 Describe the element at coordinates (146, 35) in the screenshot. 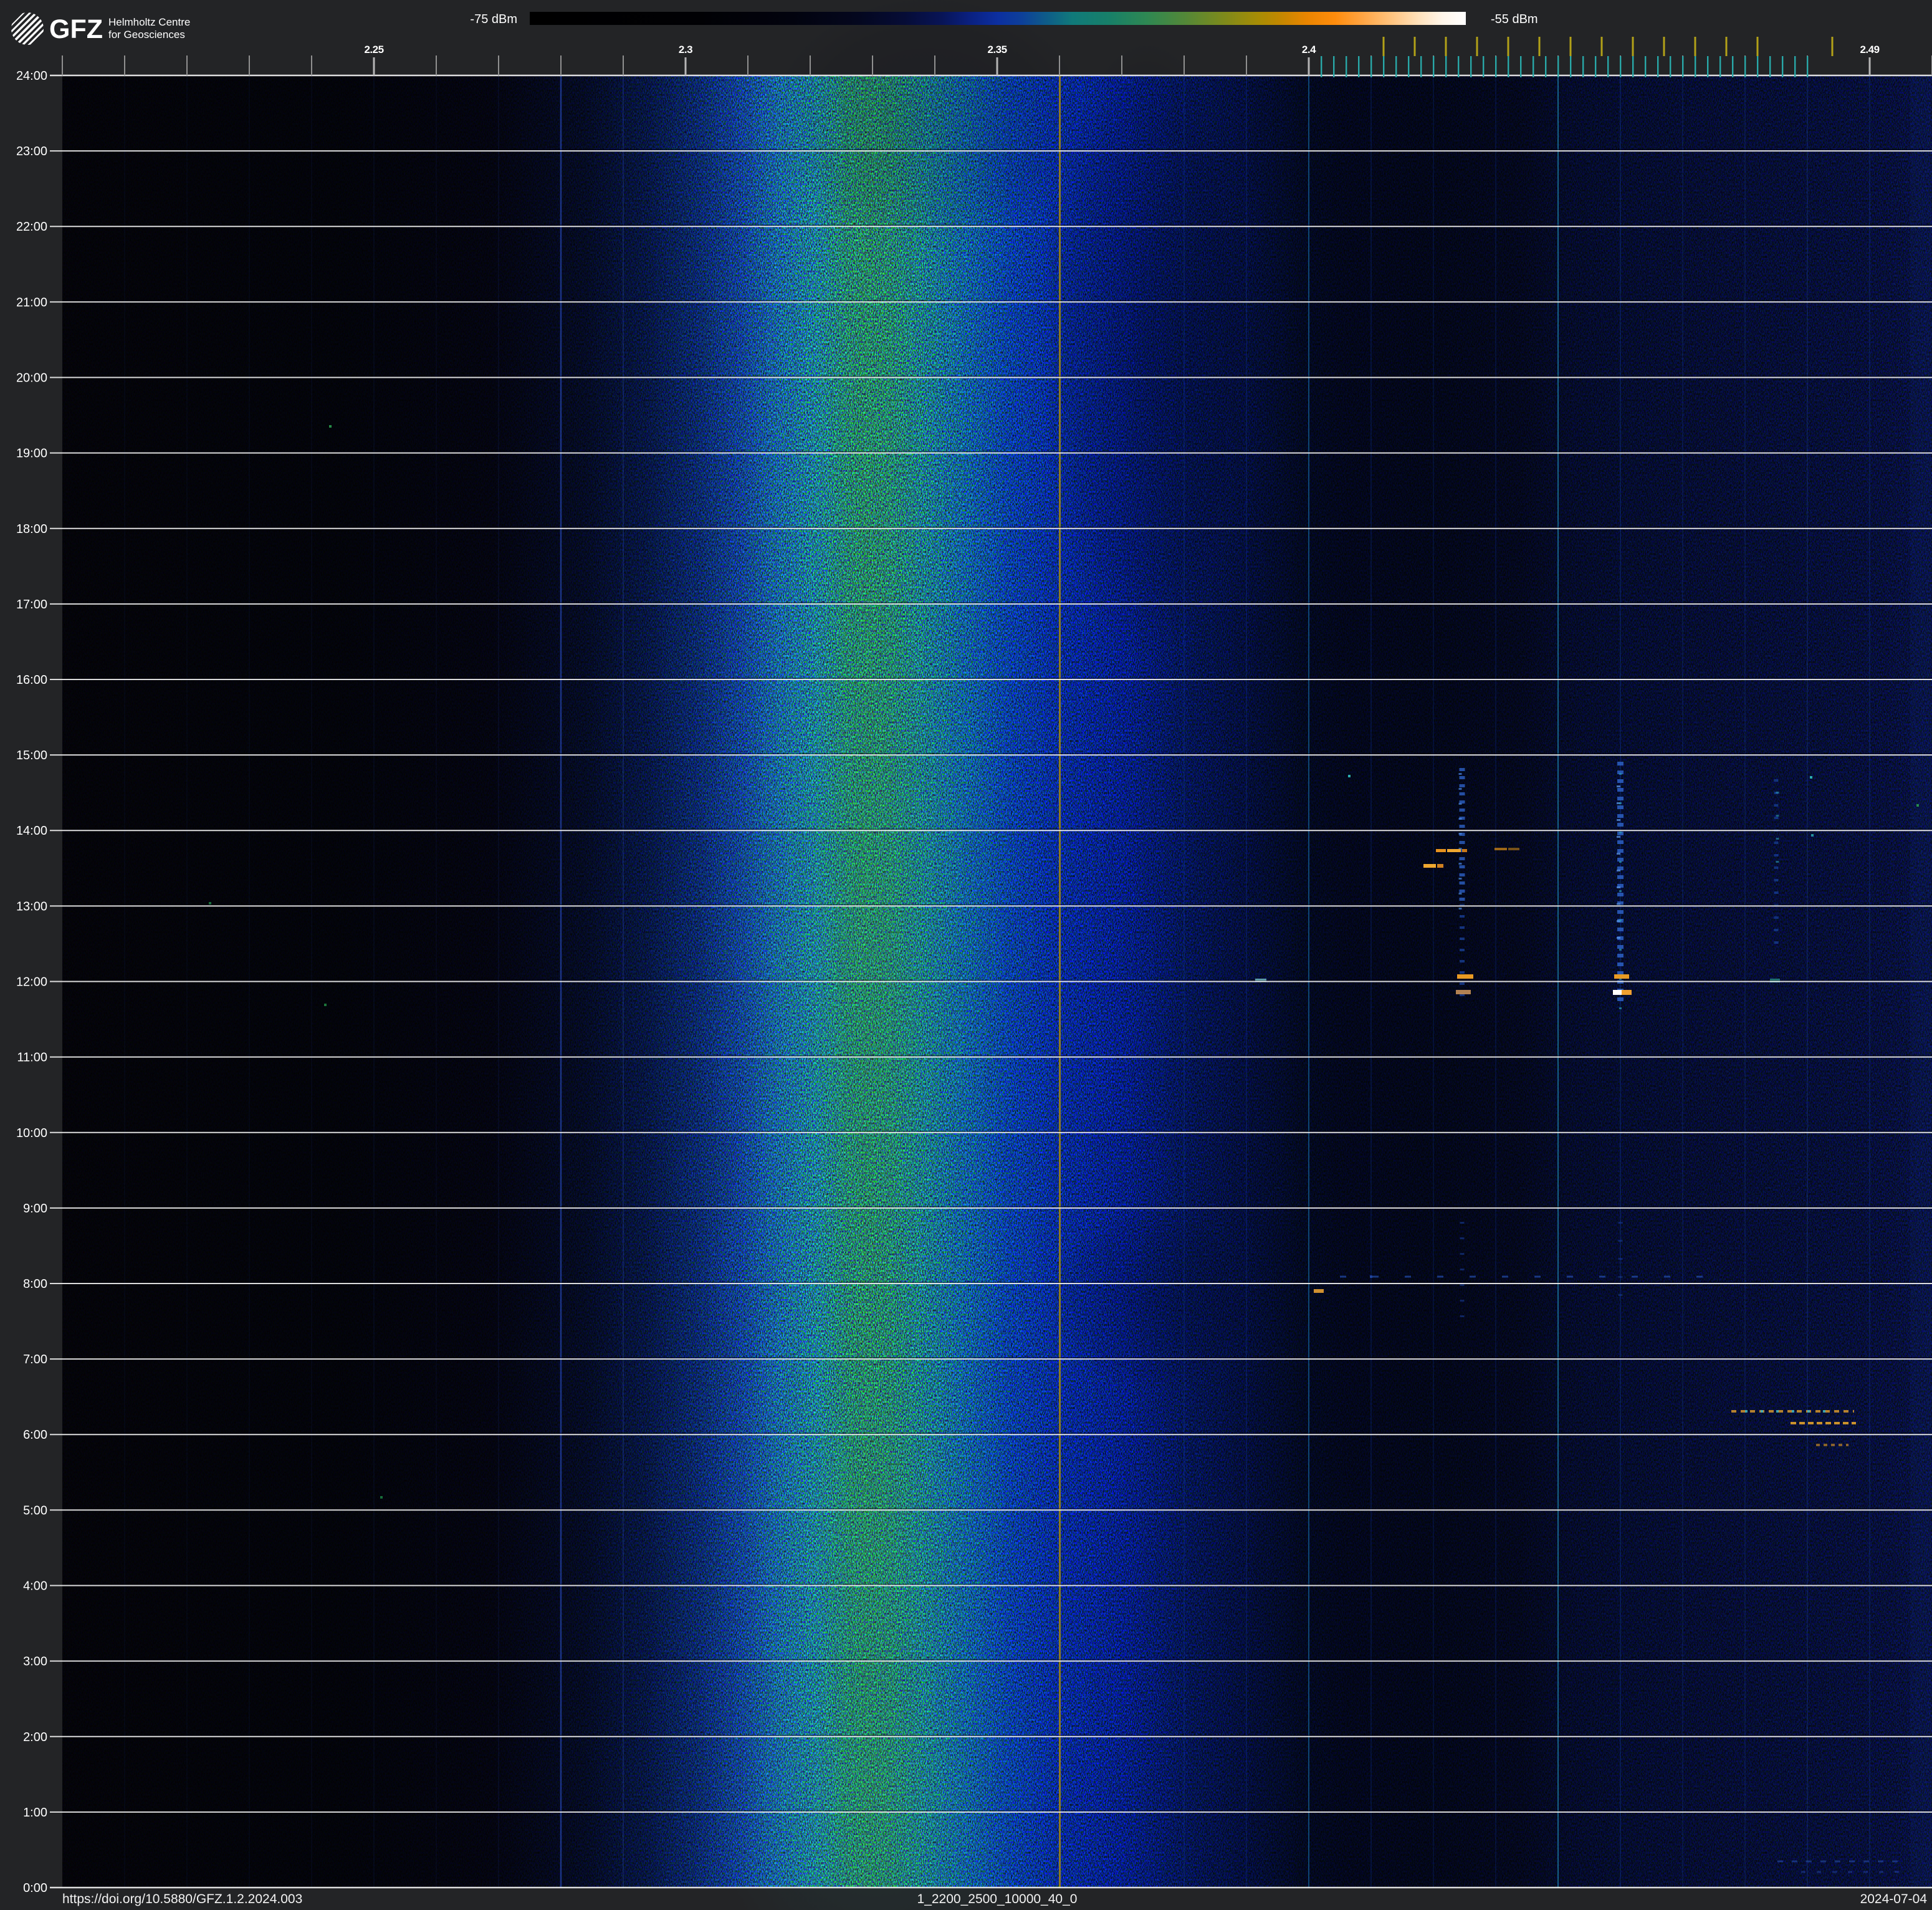

I see `svg-text: for Geosciences` at that location.